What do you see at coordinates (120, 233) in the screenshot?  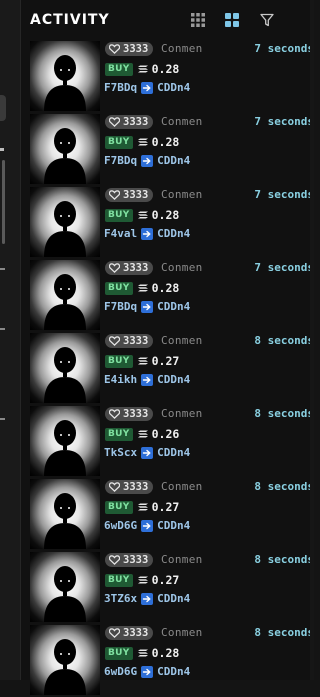 I see `from-address: F4val` at bounding box center [120, 233].